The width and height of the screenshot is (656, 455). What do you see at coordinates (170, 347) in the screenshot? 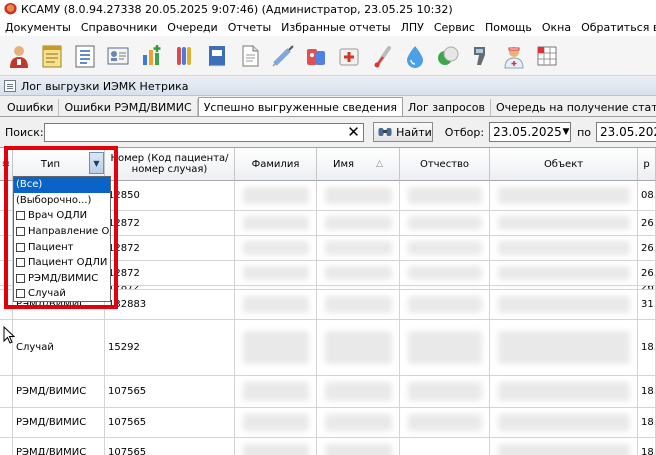
I see `cell-num: 15292` at bounding box center [170, 347].